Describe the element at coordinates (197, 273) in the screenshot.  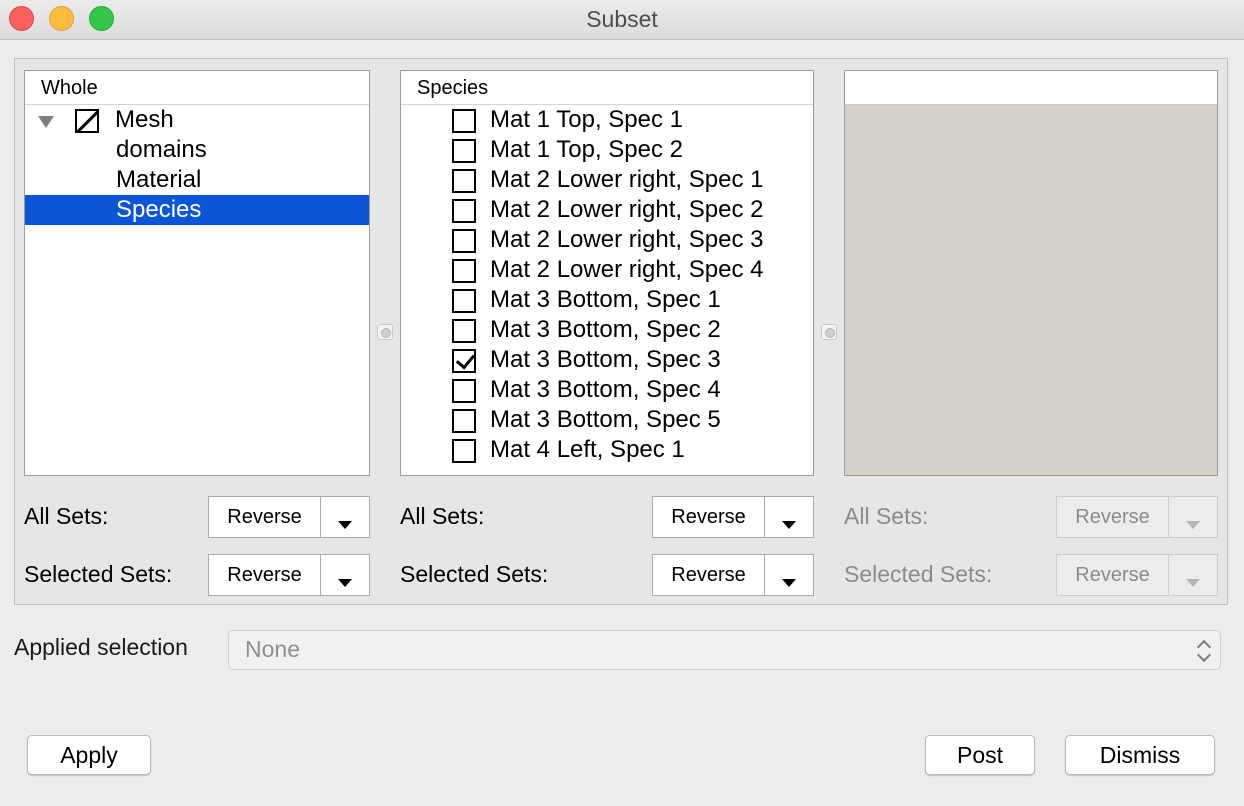
I see `whole-tree-panel: Whole Mesh domains Material Species` at that location.